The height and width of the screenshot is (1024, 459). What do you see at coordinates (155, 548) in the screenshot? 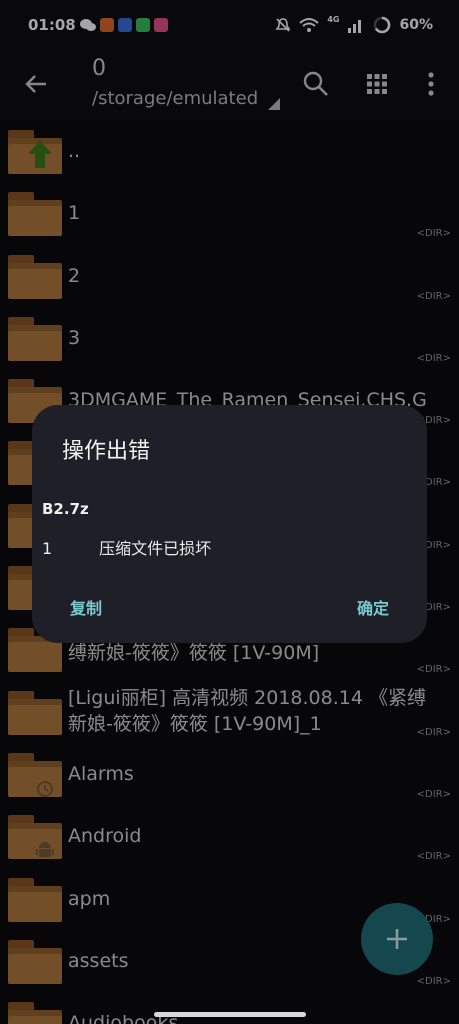
I see `error-message: 压缩文件已损坏` at bounding box center [155, 548].